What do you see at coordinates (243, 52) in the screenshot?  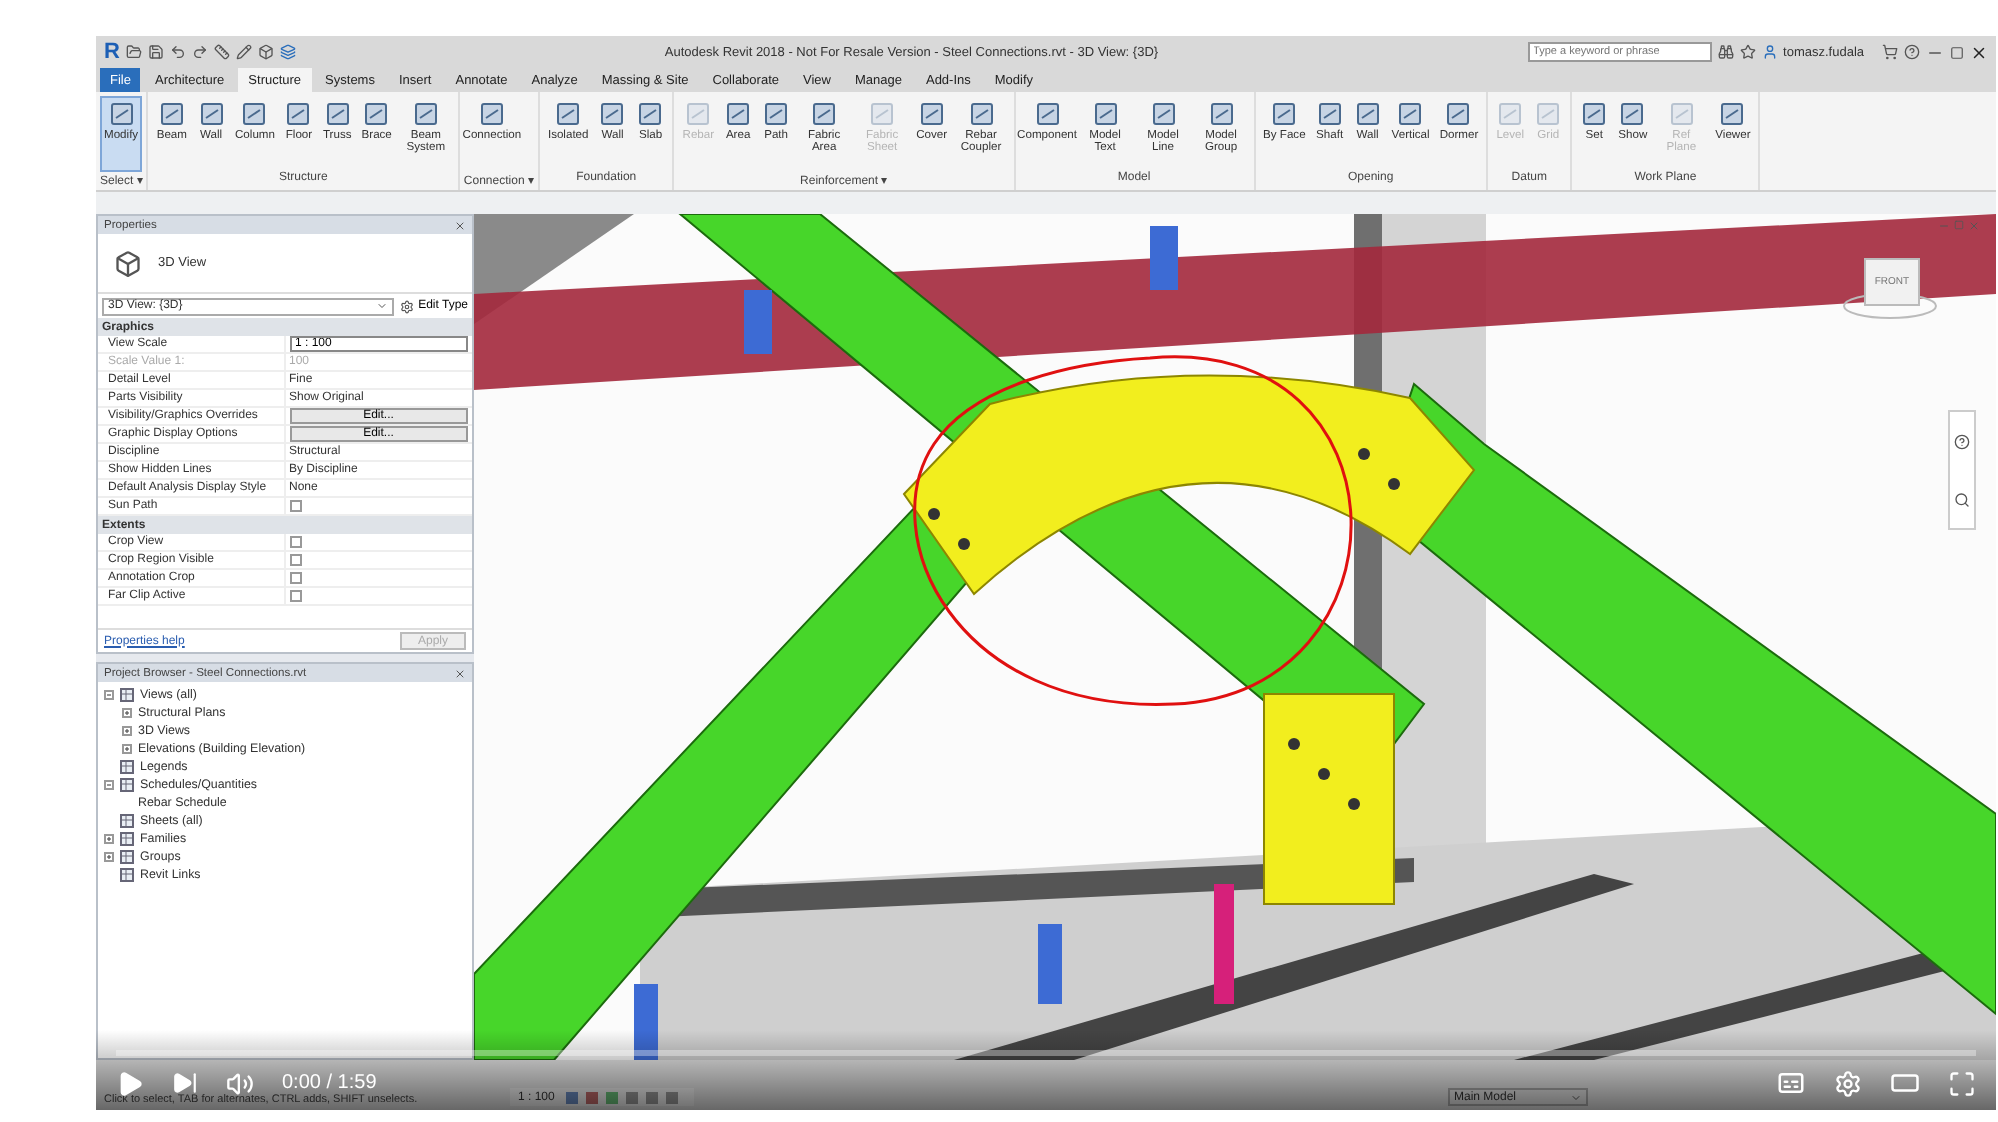 I see `pencil-icon` at bounding box center [243, 52].